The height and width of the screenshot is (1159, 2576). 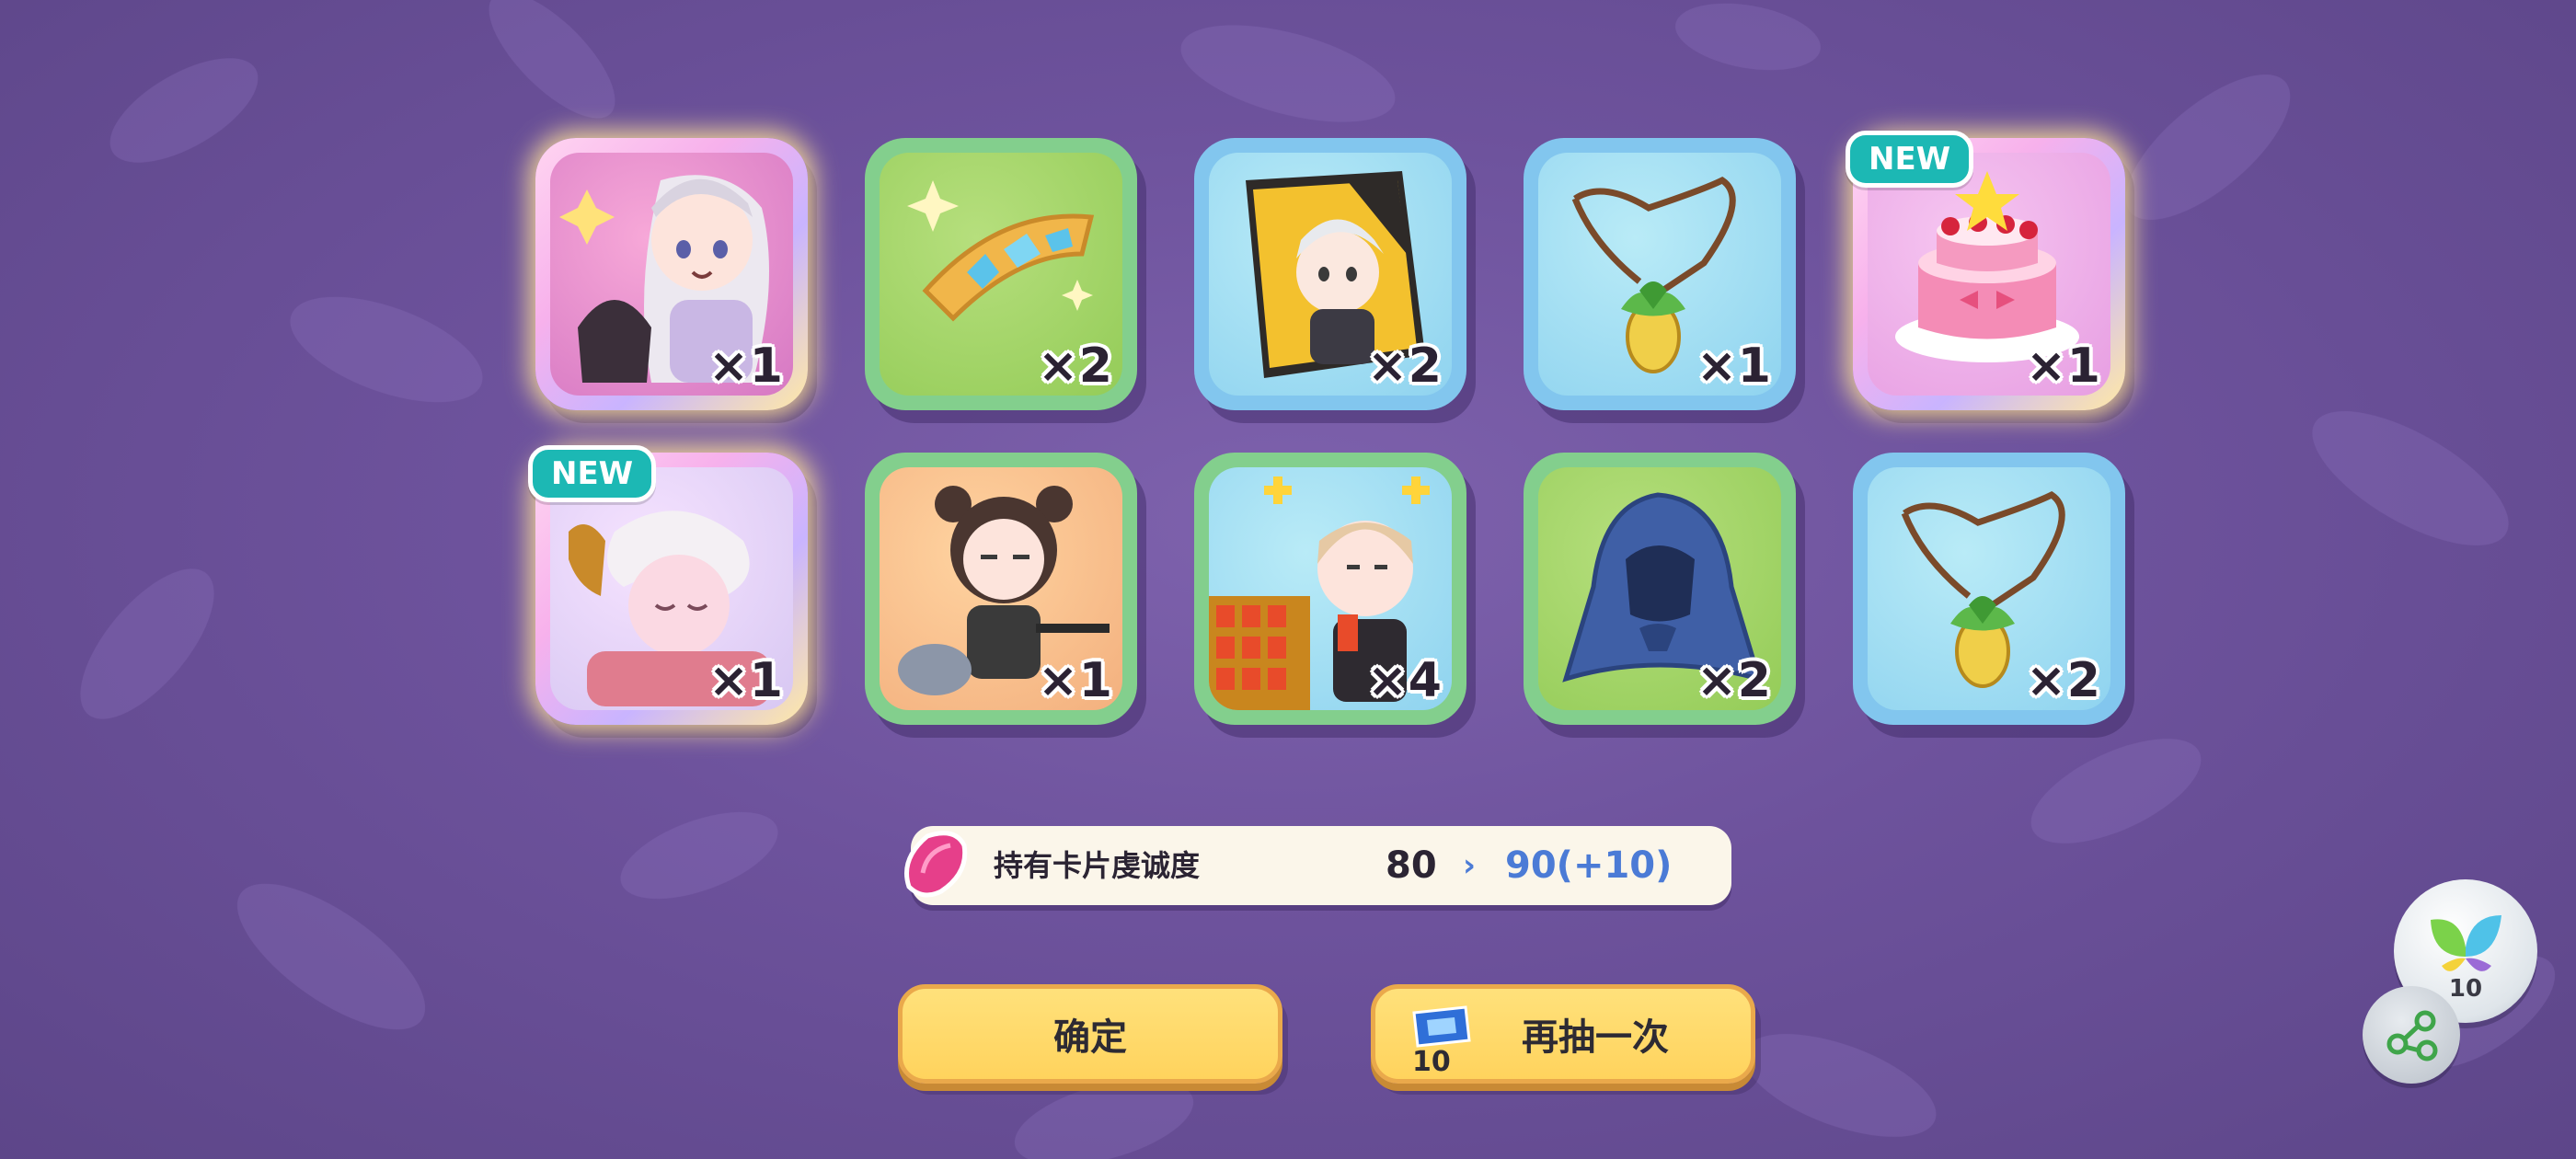 I want to click on ticket-count: 10, so click(x=1431, y=1062).